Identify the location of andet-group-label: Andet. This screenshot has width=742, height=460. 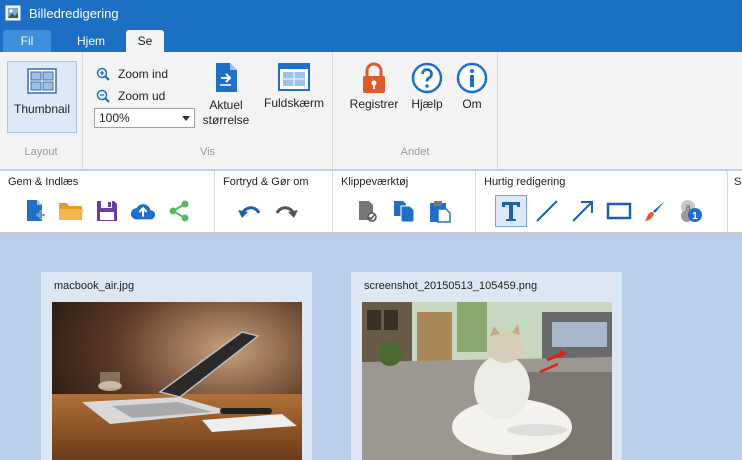
(415, 152).